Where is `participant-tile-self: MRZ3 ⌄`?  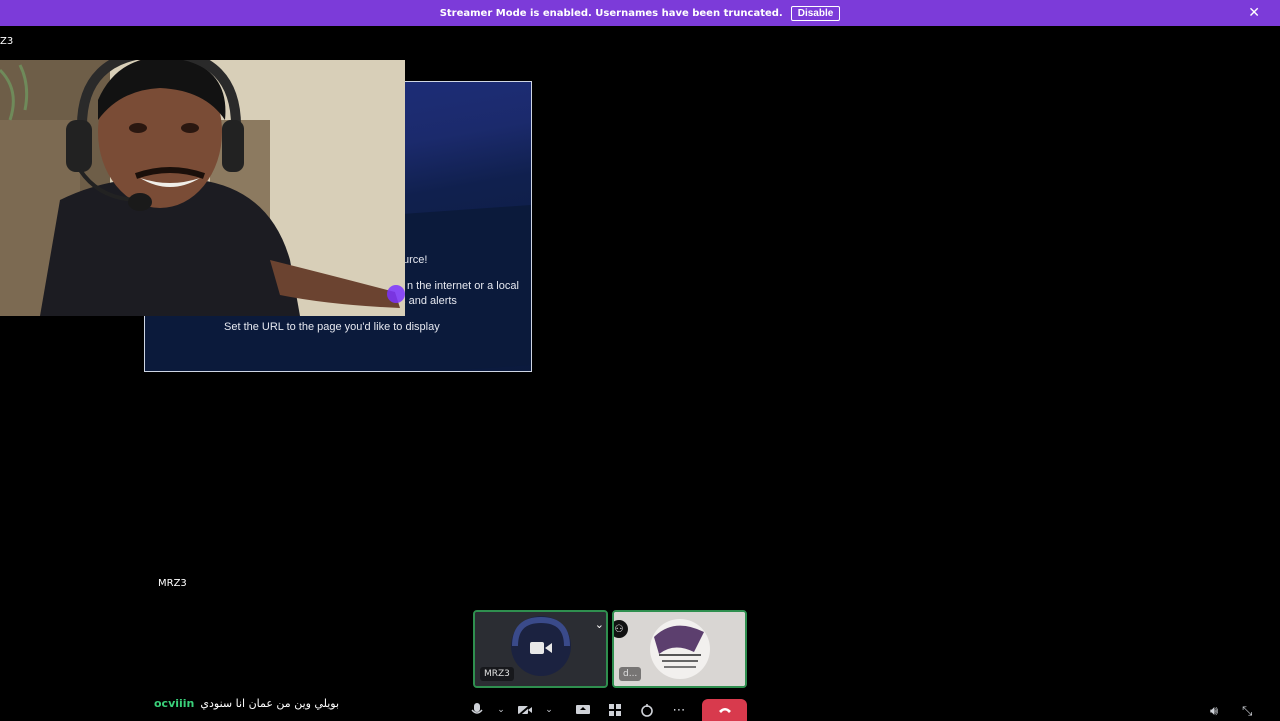
participant-tile-self: MRZ3 ⌄ is located at coordinates (540, 649).